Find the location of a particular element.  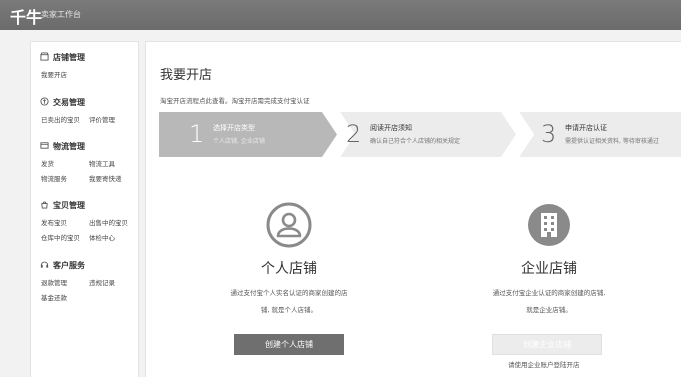

step-2-title: 阅读开店须知 is located at coordinates (391, 128).